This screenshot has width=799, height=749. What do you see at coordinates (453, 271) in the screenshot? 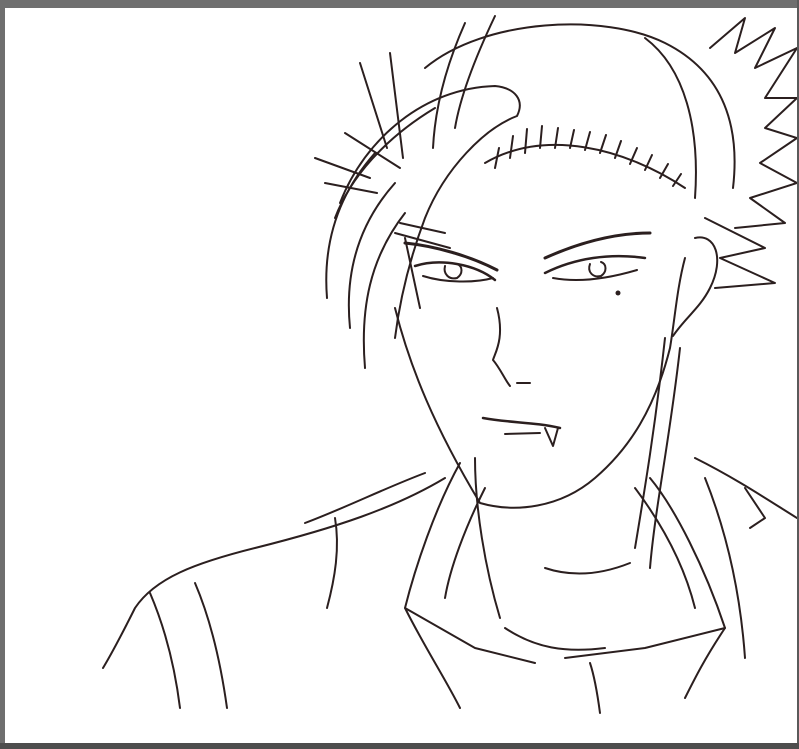
I see `left-eye` at bounding box center [453, 271].